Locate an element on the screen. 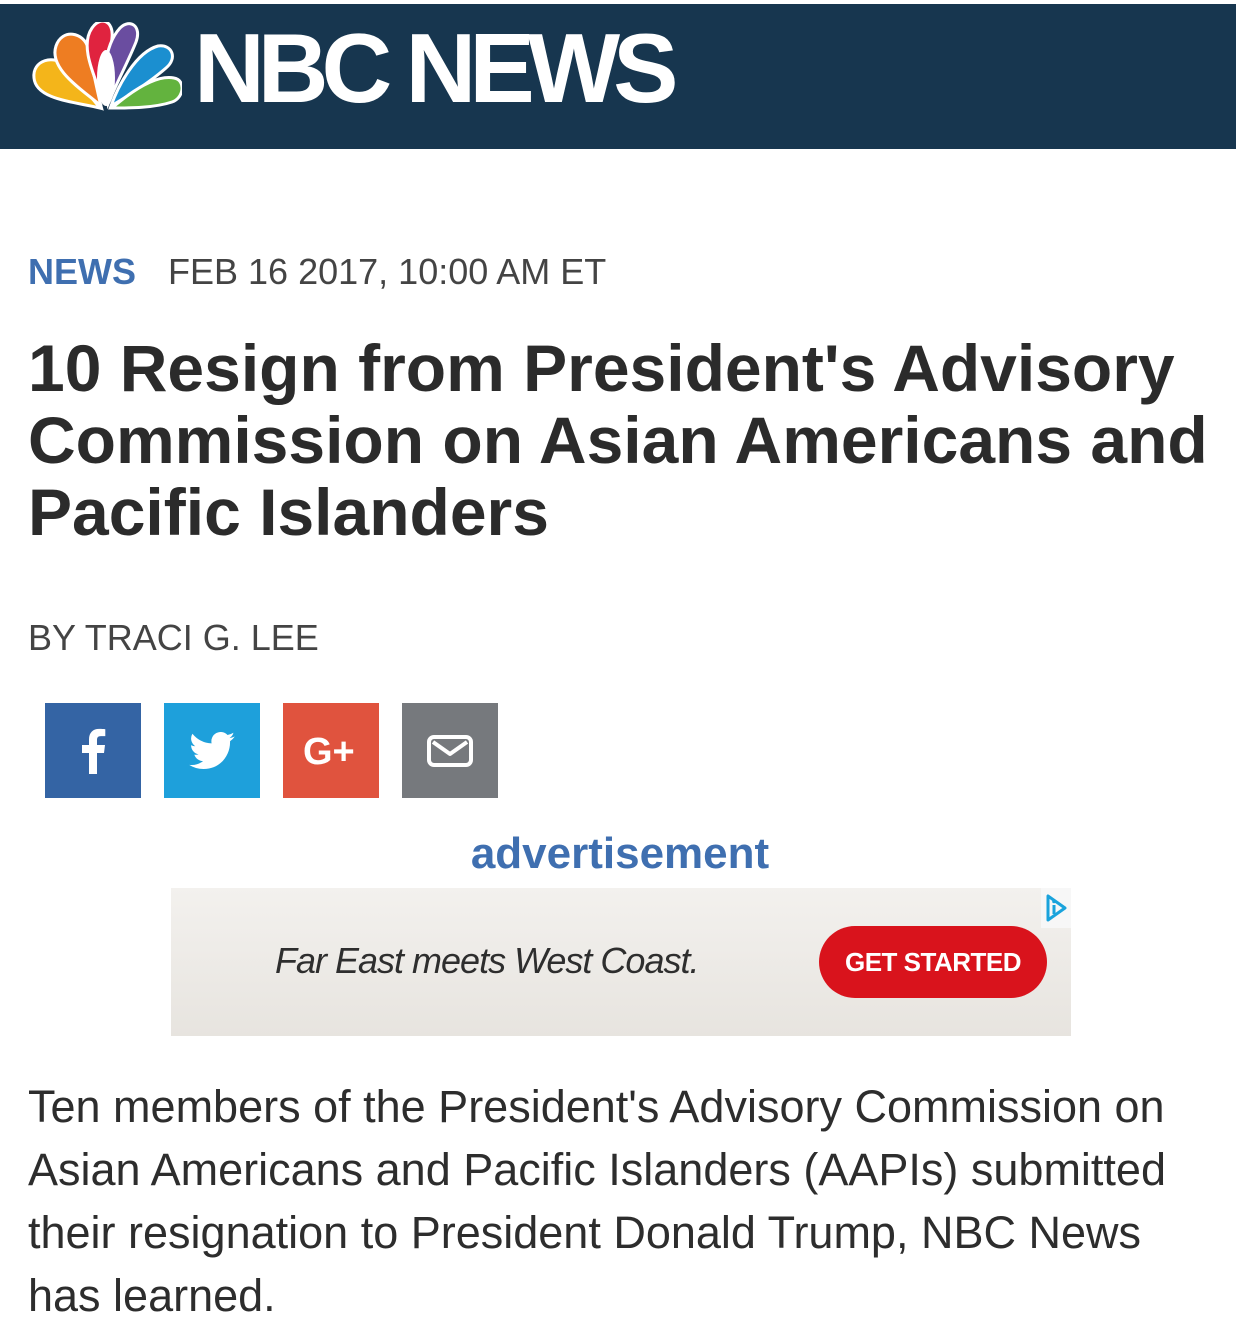  twitter-icon is located at coordinates (212, 750).